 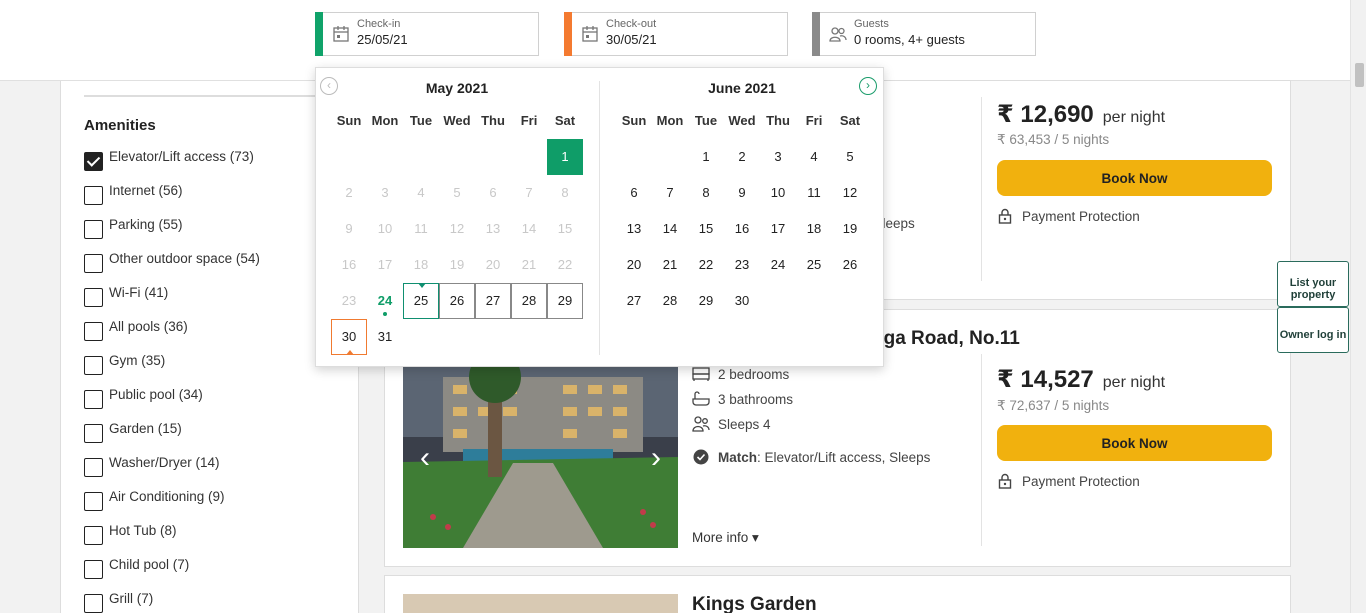 What do you see at coordinates (850, 229) in the screenshot?
I see `calendar-day: 19` at bounding box center [850, 229].